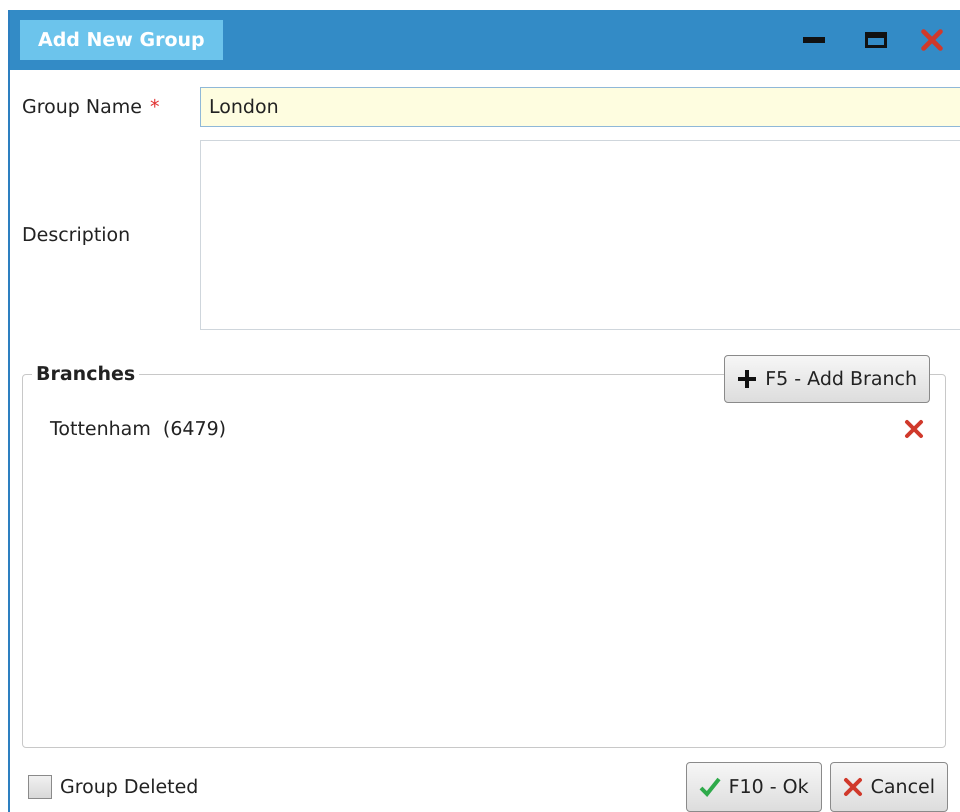 This screenshot has width=960, height=812. What do you see at coordinates (709, 787) in the screenshot?
I see `checkmark-icon` at bounding box center [709, 787].